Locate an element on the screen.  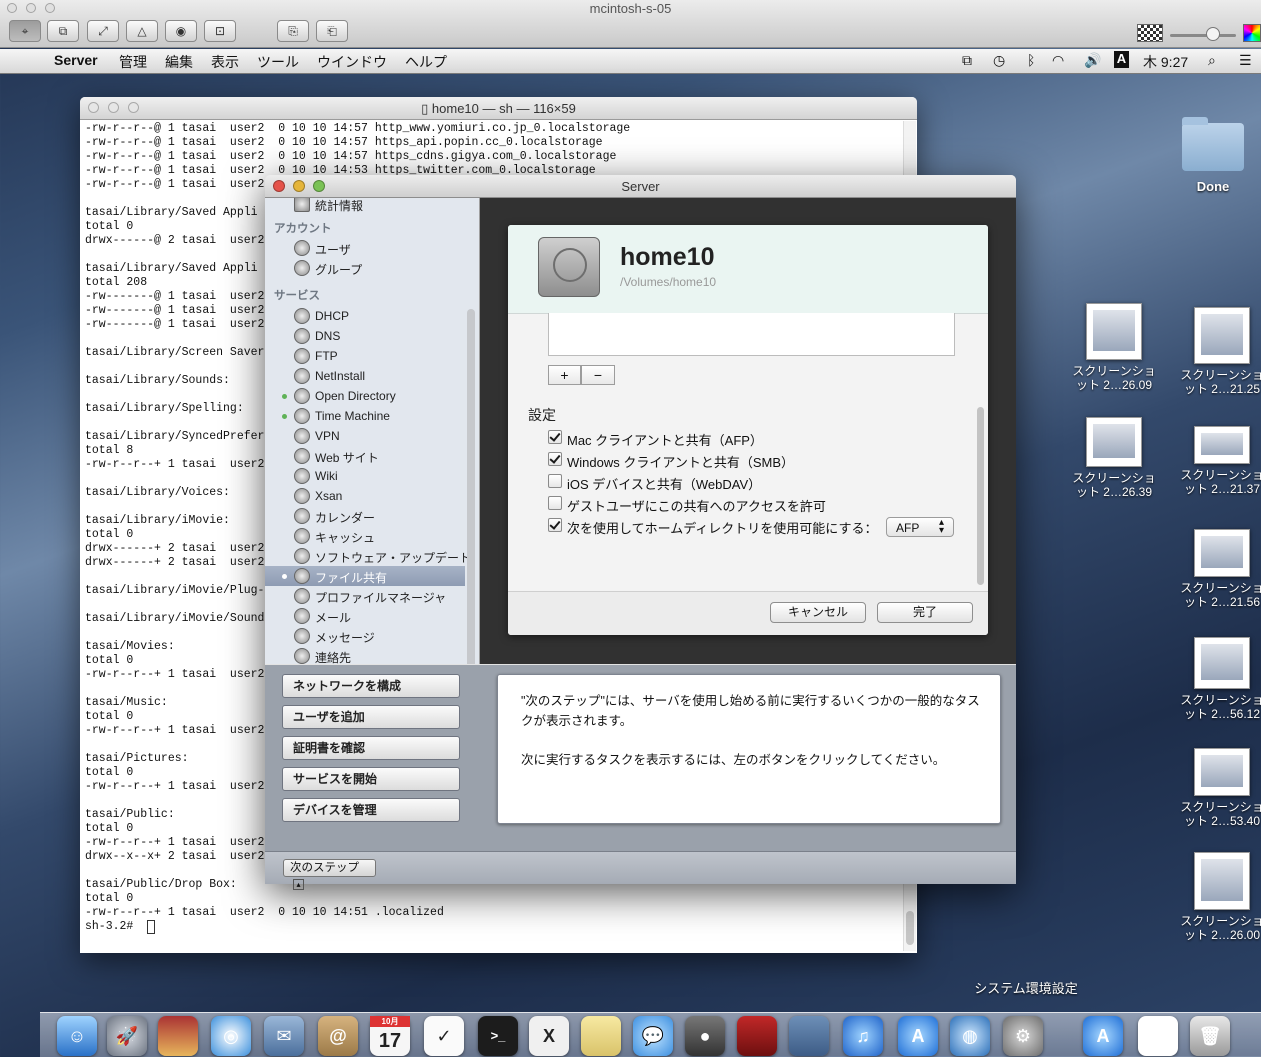
configure-network-button: ネットワークを構成 is located at coordinates (371, 686).